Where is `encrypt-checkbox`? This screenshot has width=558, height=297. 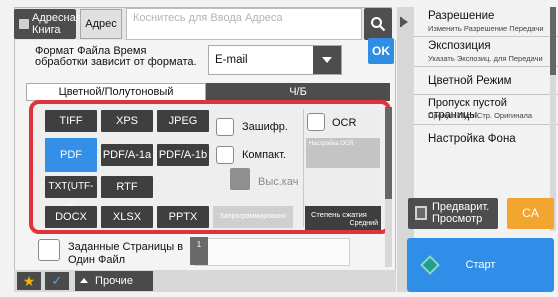 encrypt-checkbox is located at coordinates (225, 127).